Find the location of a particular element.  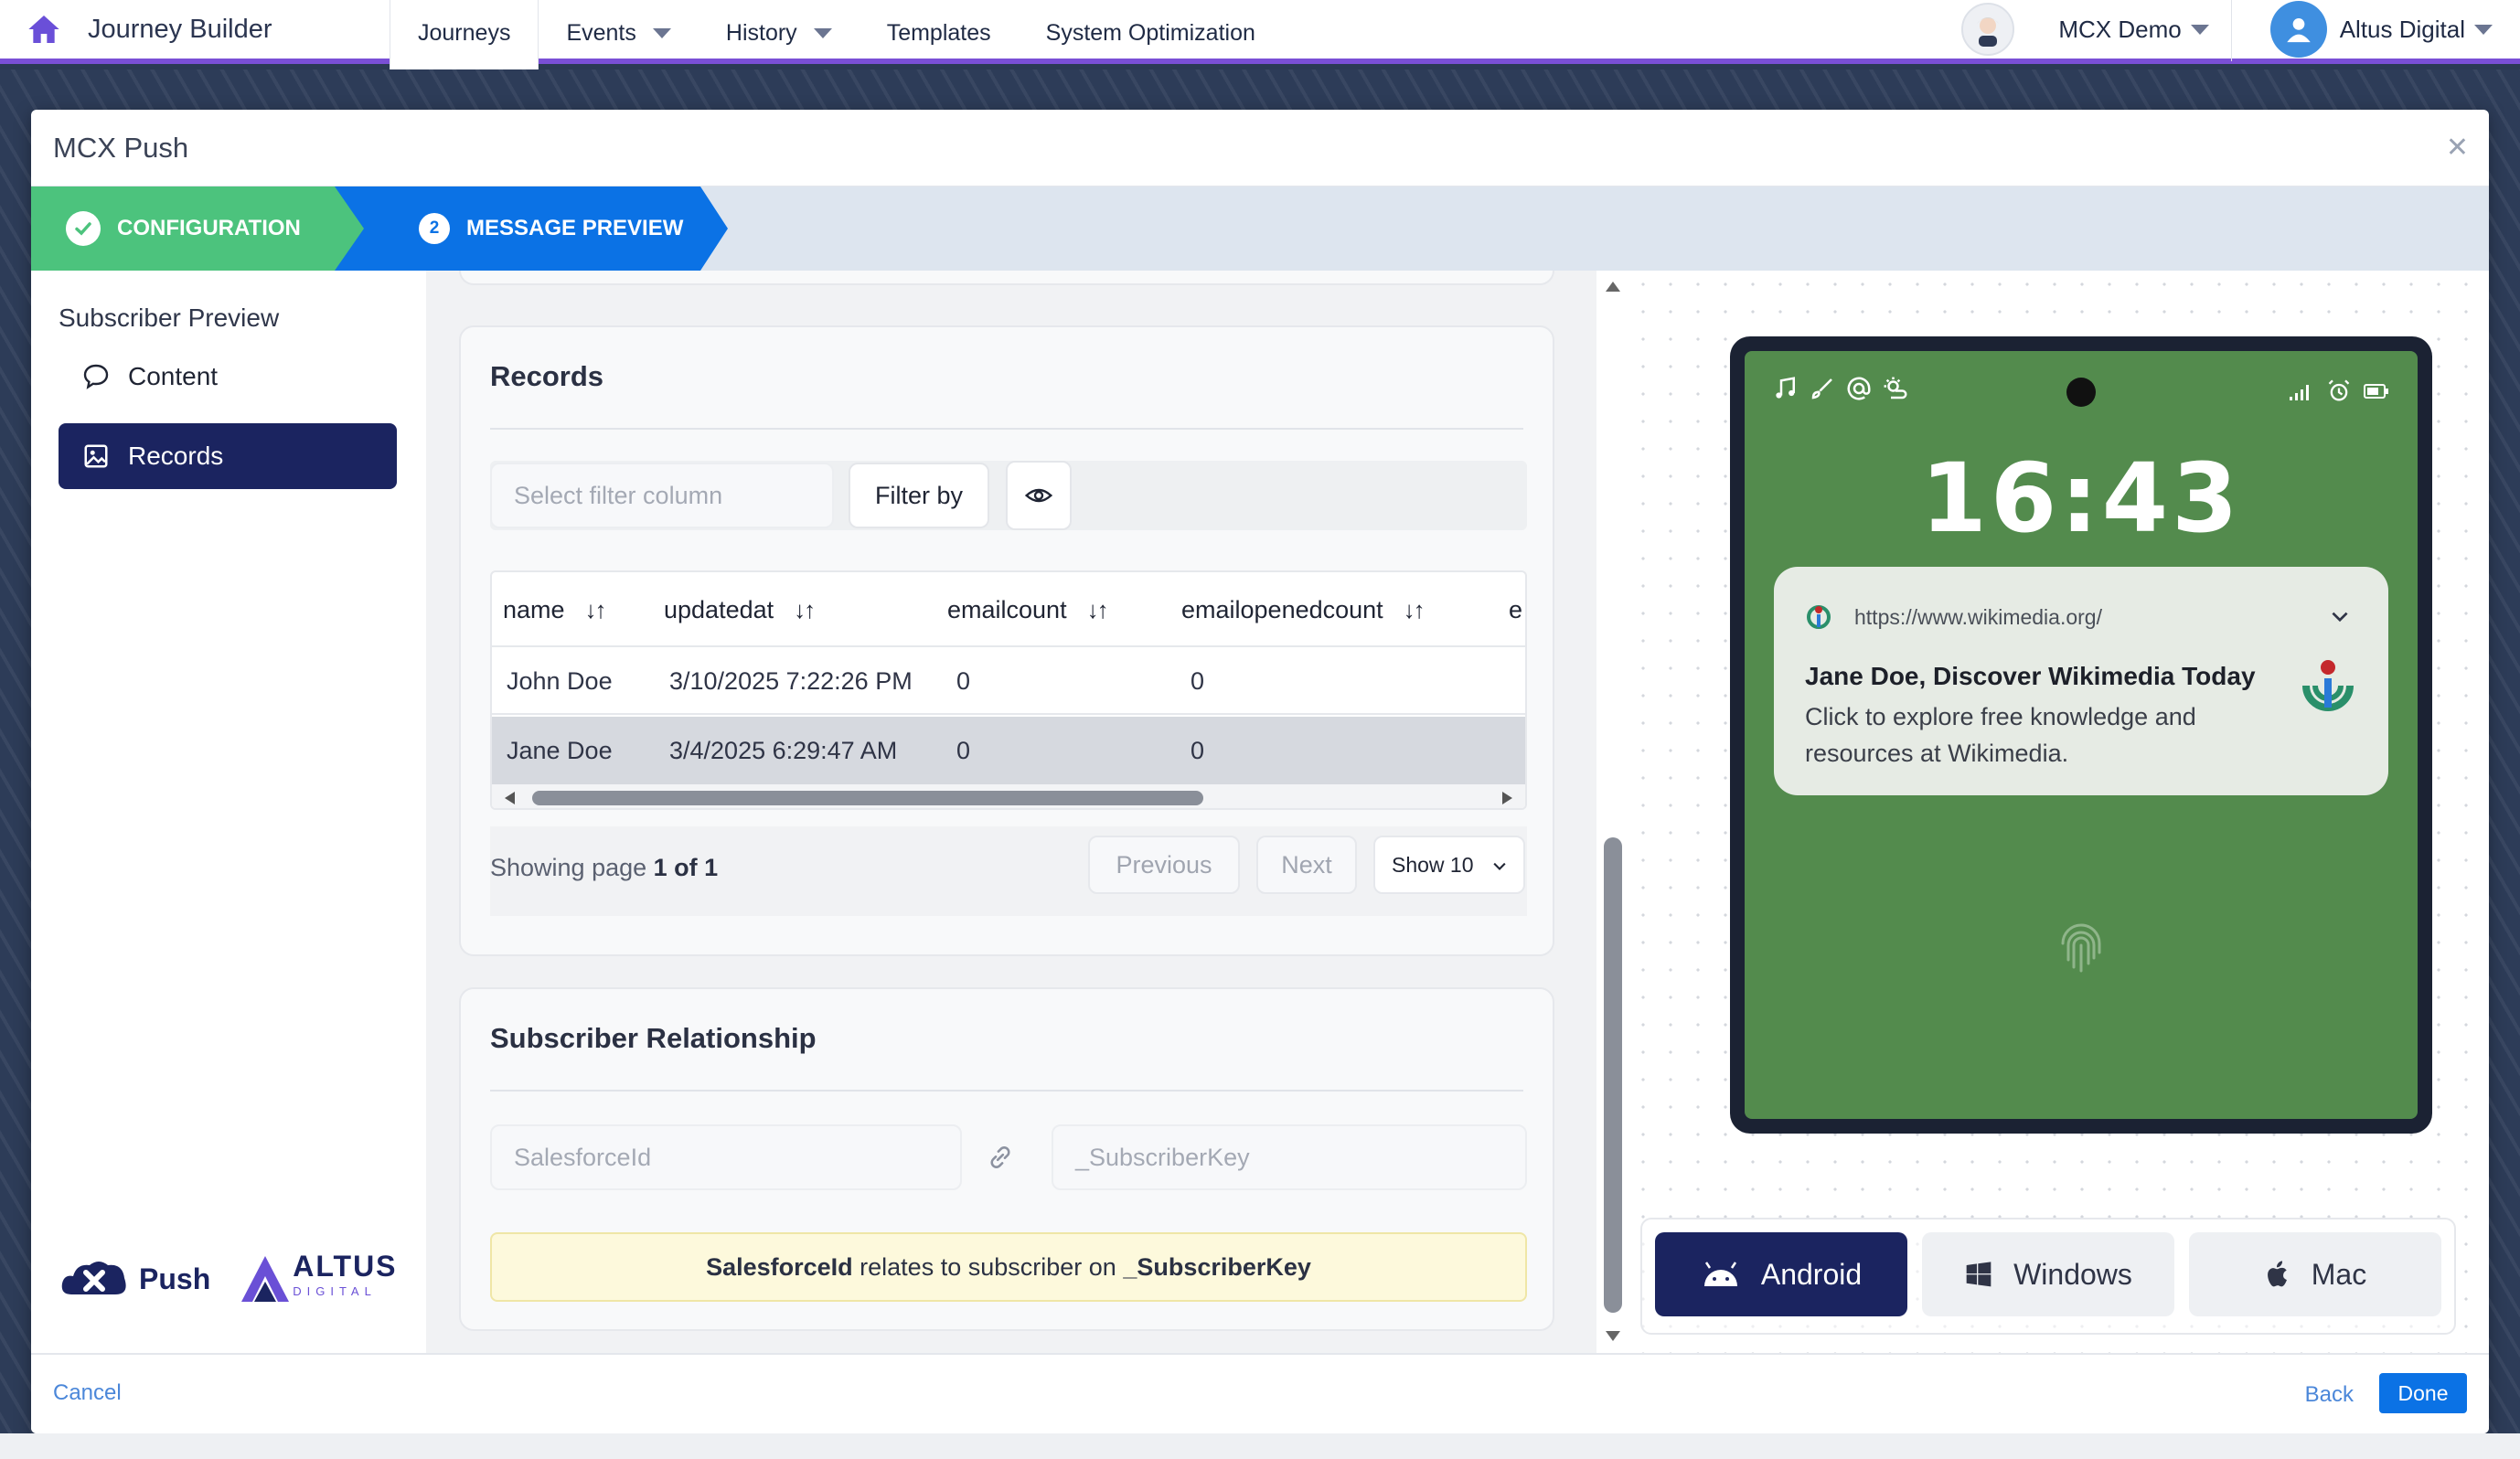

filter-by-button: Filter by is located at coordinates (919, 496).